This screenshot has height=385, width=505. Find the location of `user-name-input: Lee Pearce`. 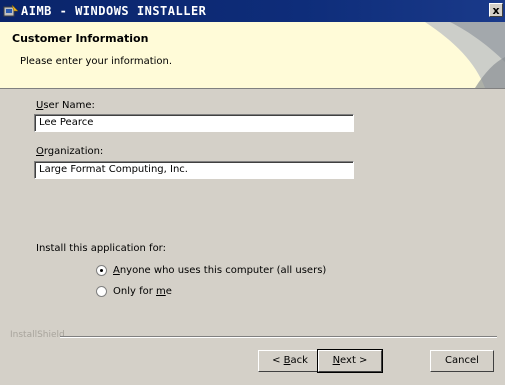

user-name-input: Lee Pearce is located at coordinates (194, 123).